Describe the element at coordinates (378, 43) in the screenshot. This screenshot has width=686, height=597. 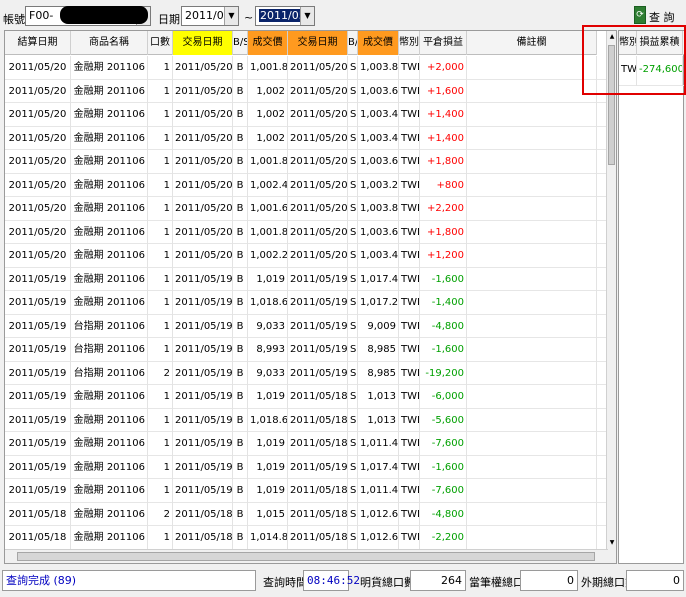
I see `column-header-price-close: 成交價` at that location.